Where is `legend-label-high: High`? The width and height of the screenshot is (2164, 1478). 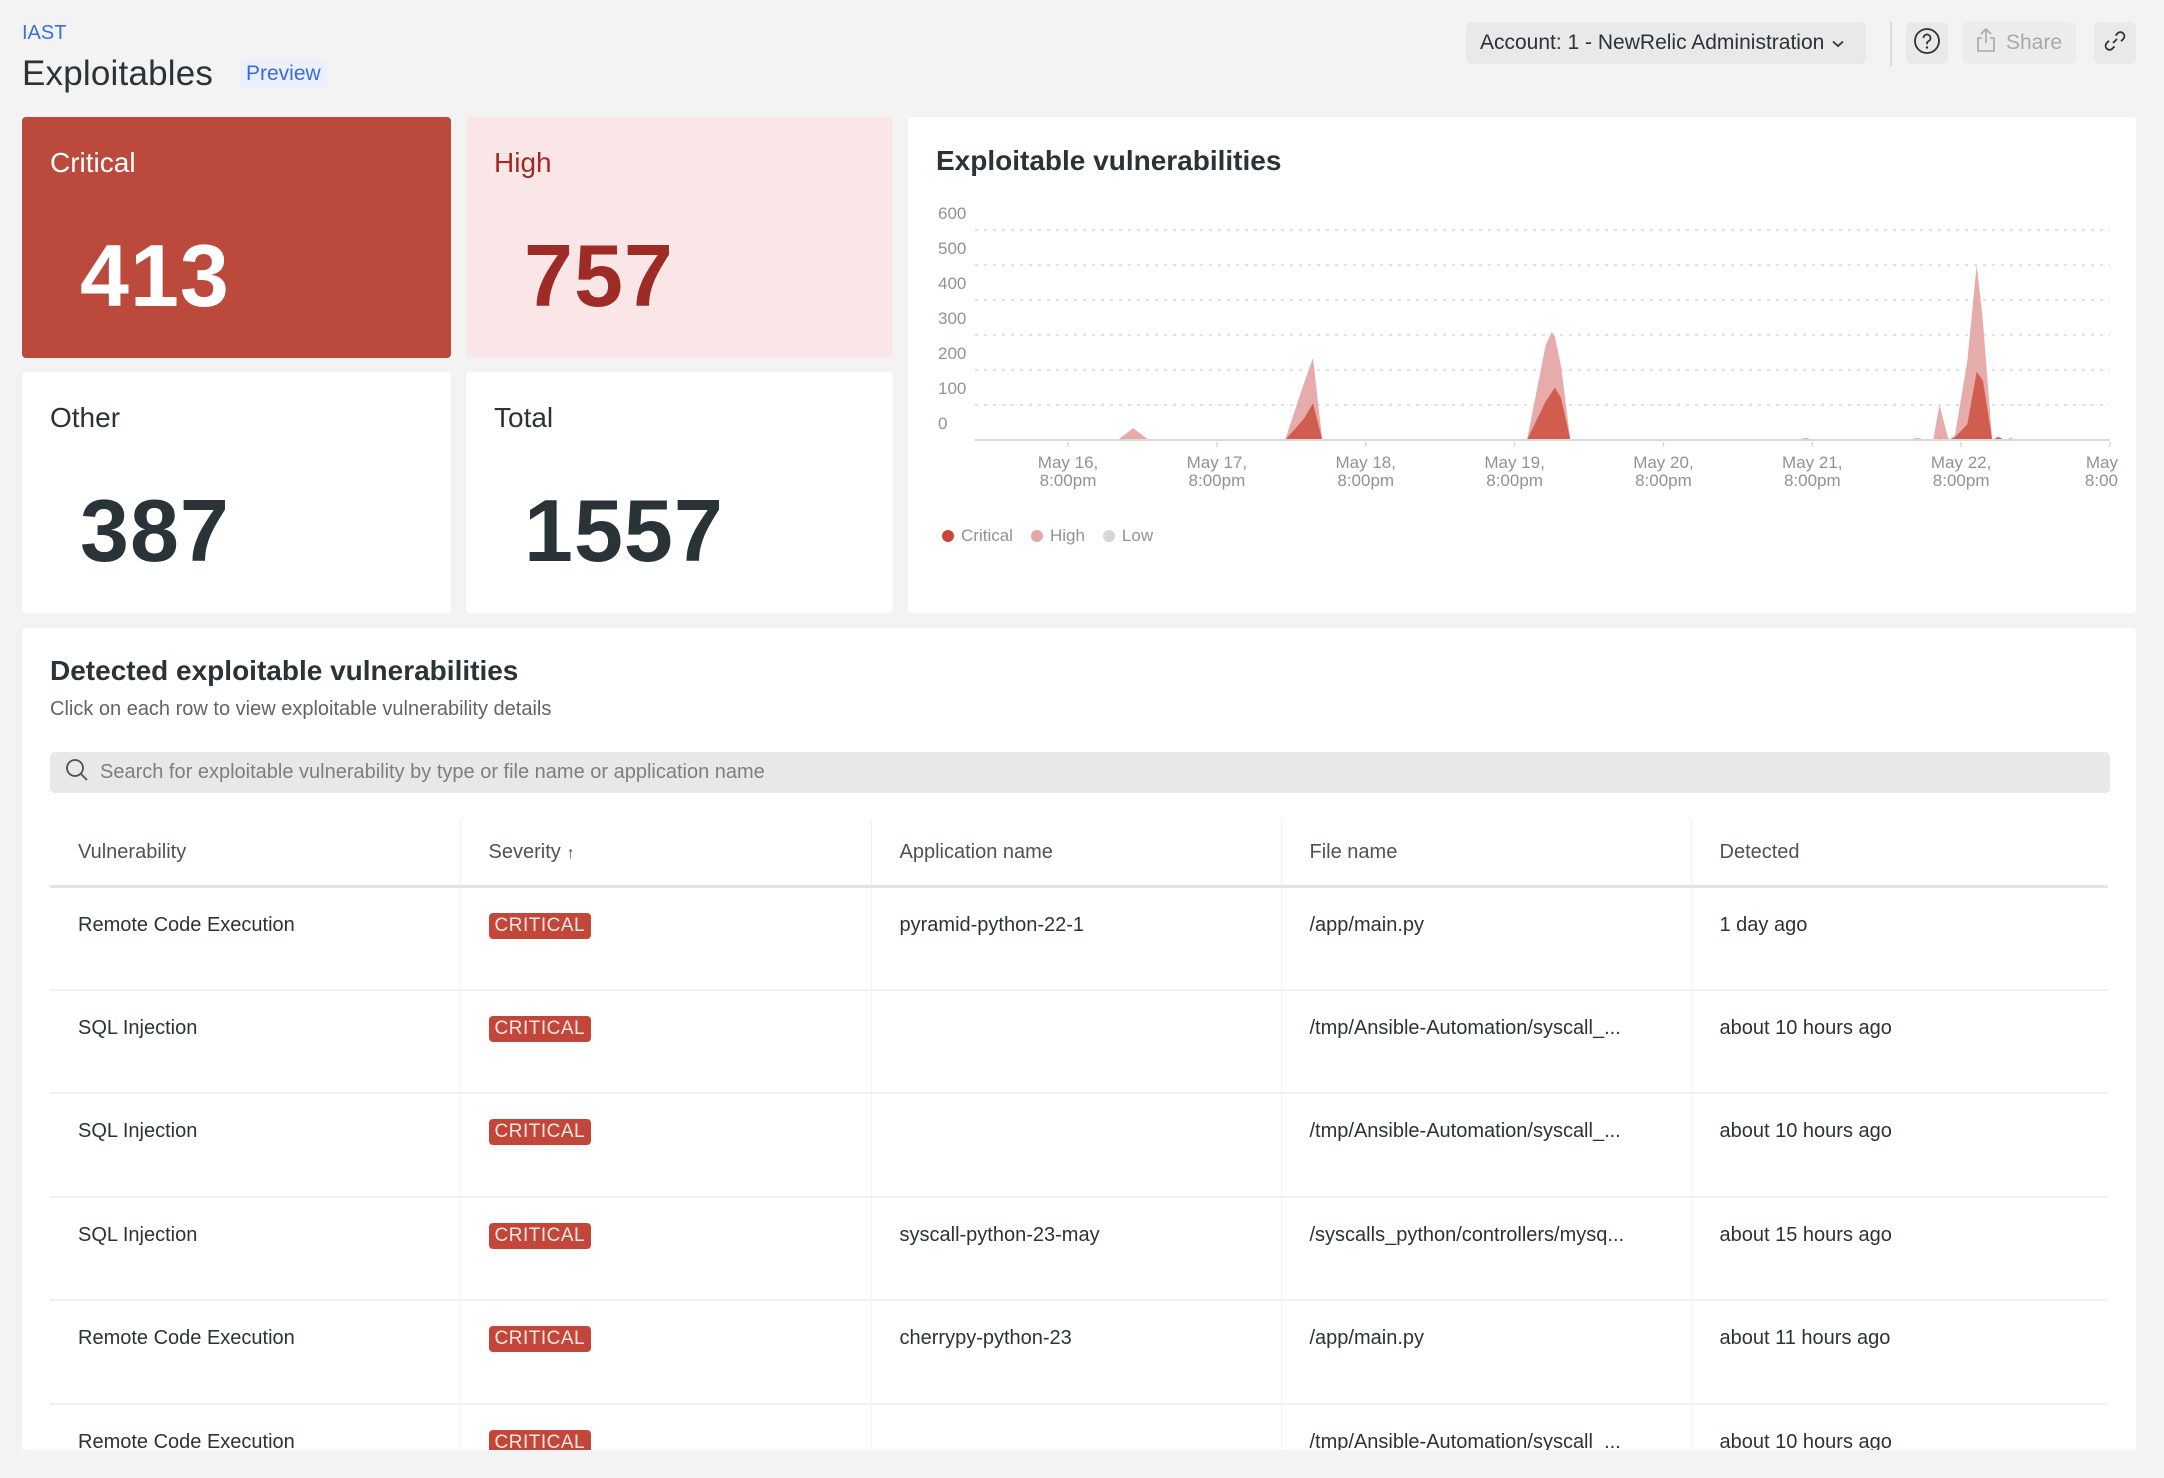 legend-label-high: High is located at coordinates (1067, 535).